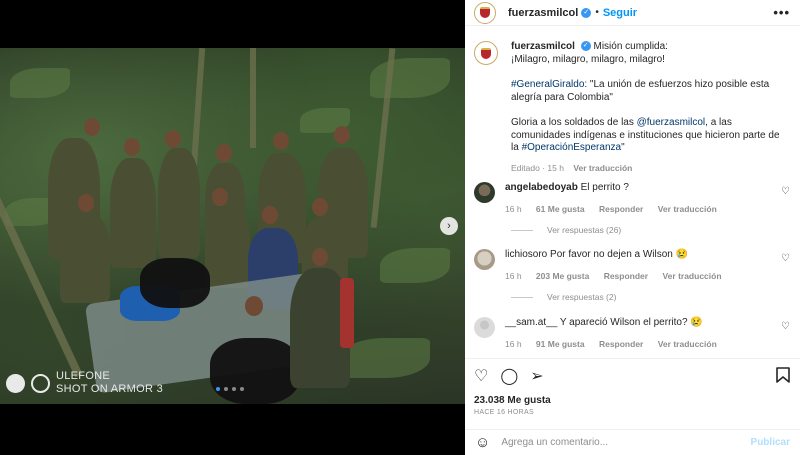 The image size is (800, 455). What do you see at coordinates (572, 147) in the screenshot?
I see `hashtag-operacion-esperanza: #OperaciónEsperanza` at bounding box center [572, 147].